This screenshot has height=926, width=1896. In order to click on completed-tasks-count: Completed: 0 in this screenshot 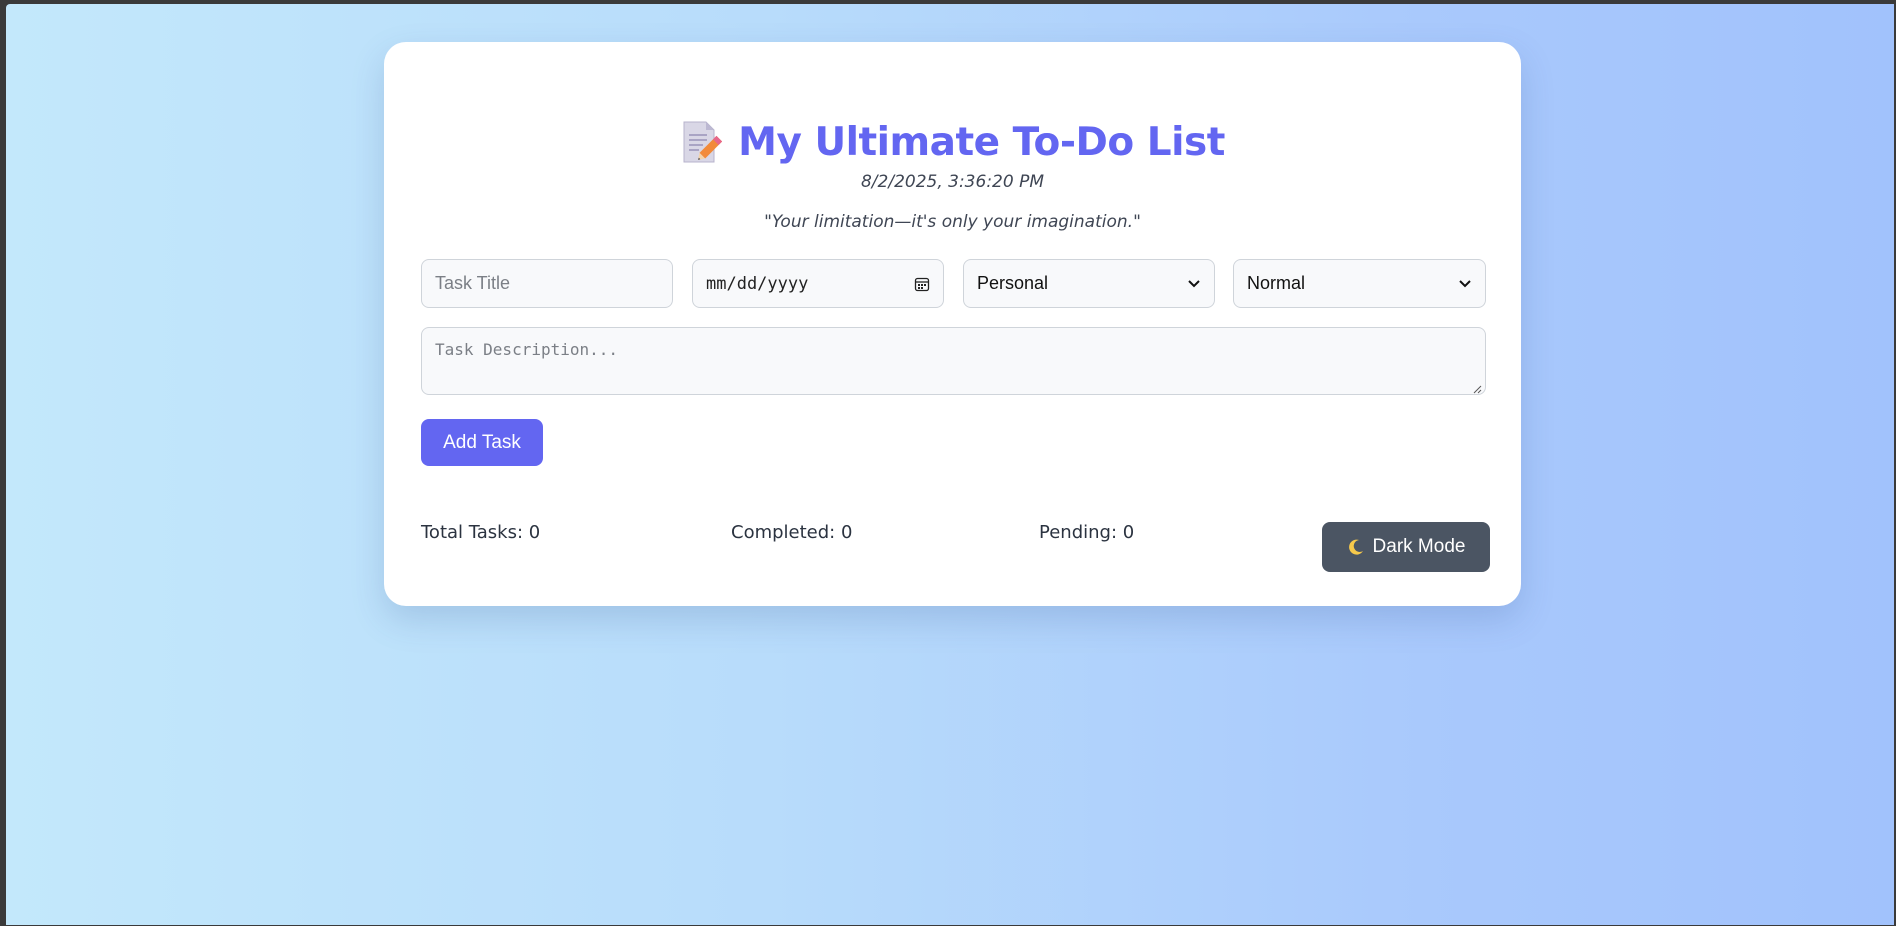, I will do `click(792, 532)`.